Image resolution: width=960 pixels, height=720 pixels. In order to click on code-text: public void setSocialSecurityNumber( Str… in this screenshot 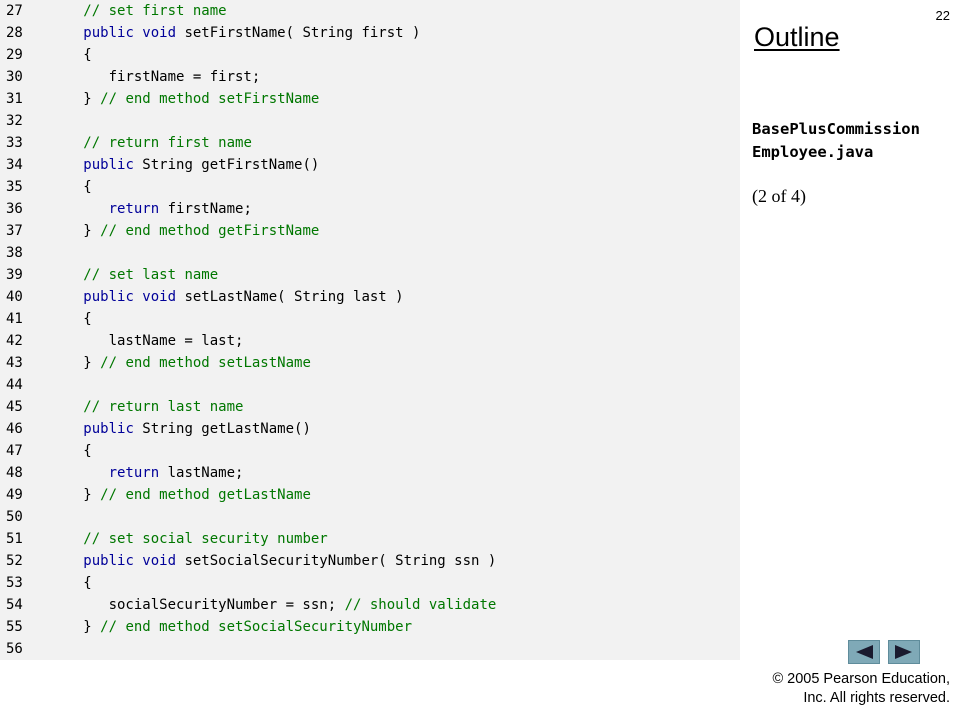, I will do `click(277, 561)`.